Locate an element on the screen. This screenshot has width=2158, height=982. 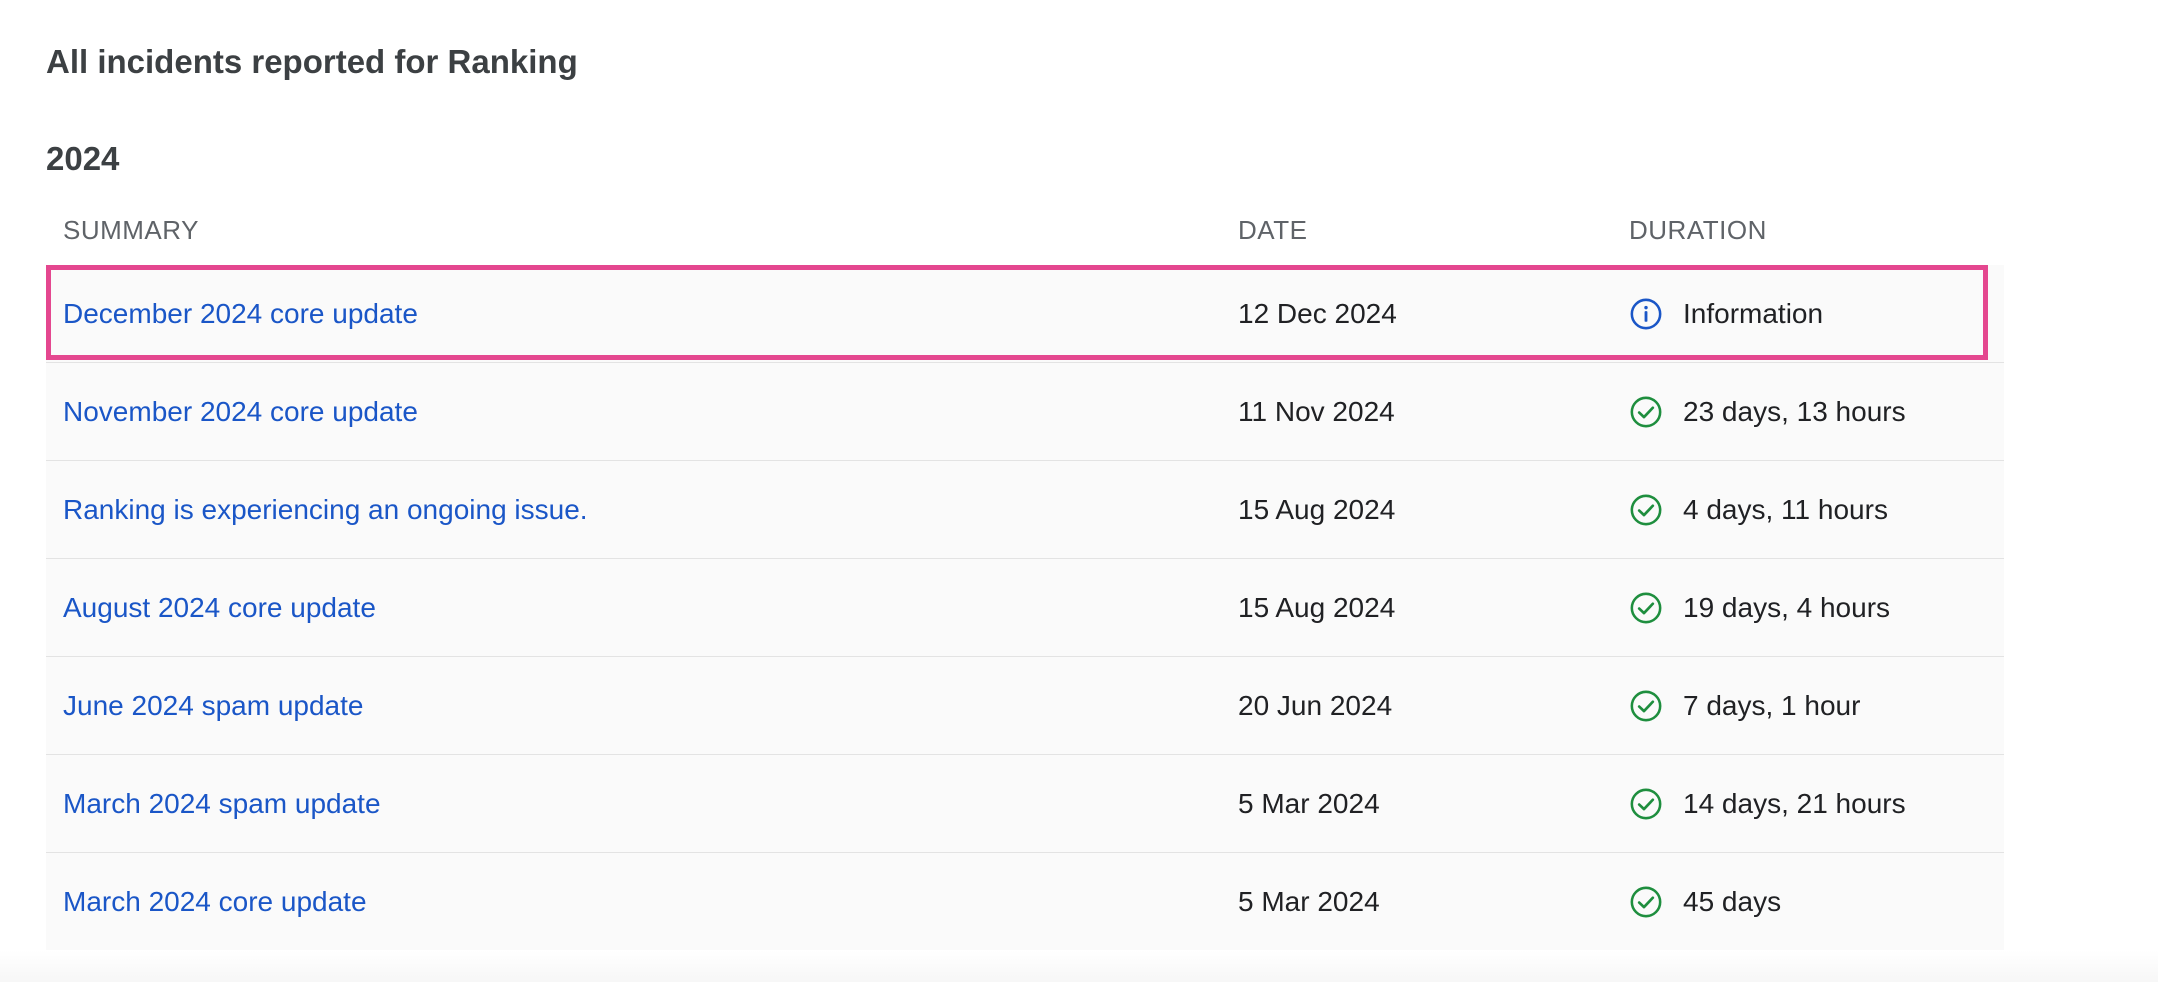
incident-duration: 23 days, 13 hours is located at coordinates (1794, 411).